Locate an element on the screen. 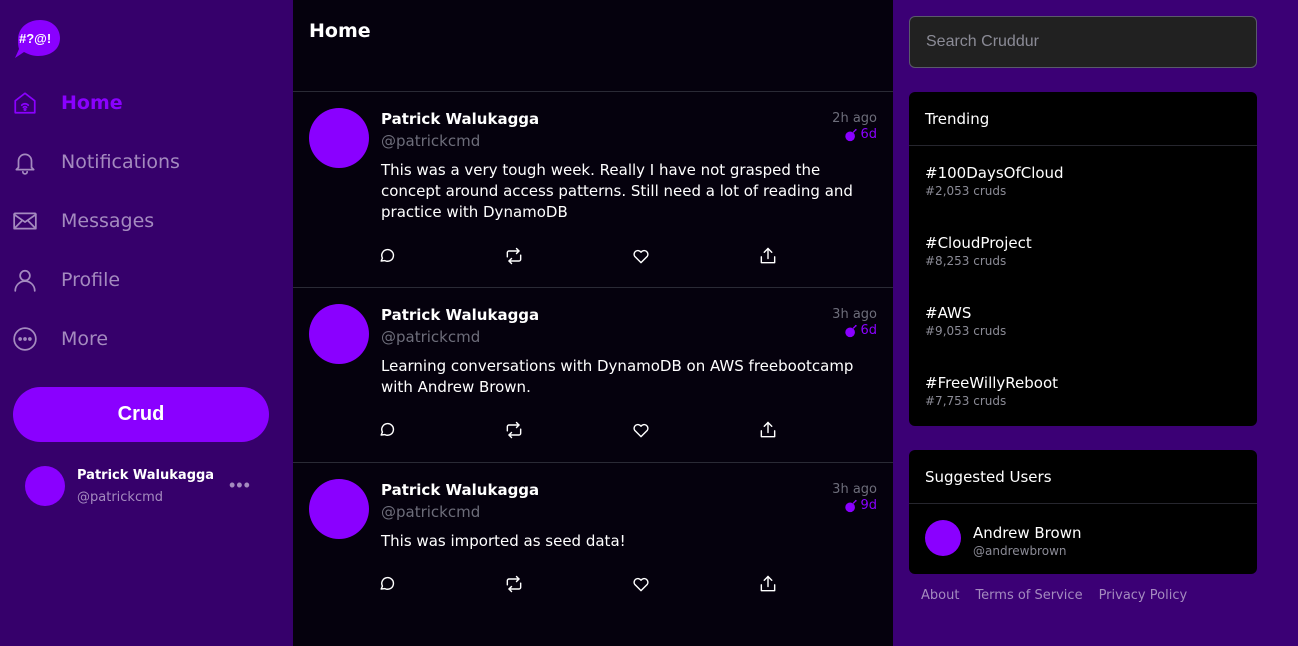  nav-label-home: Home is located at coordinates (92, 103).